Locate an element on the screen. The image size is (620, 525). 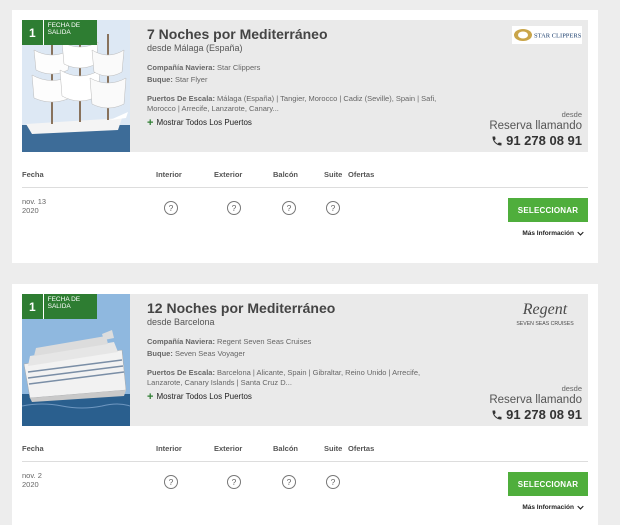
ship-row: Buque: Seven Seas Voyager is located at coordinates (196, 353).